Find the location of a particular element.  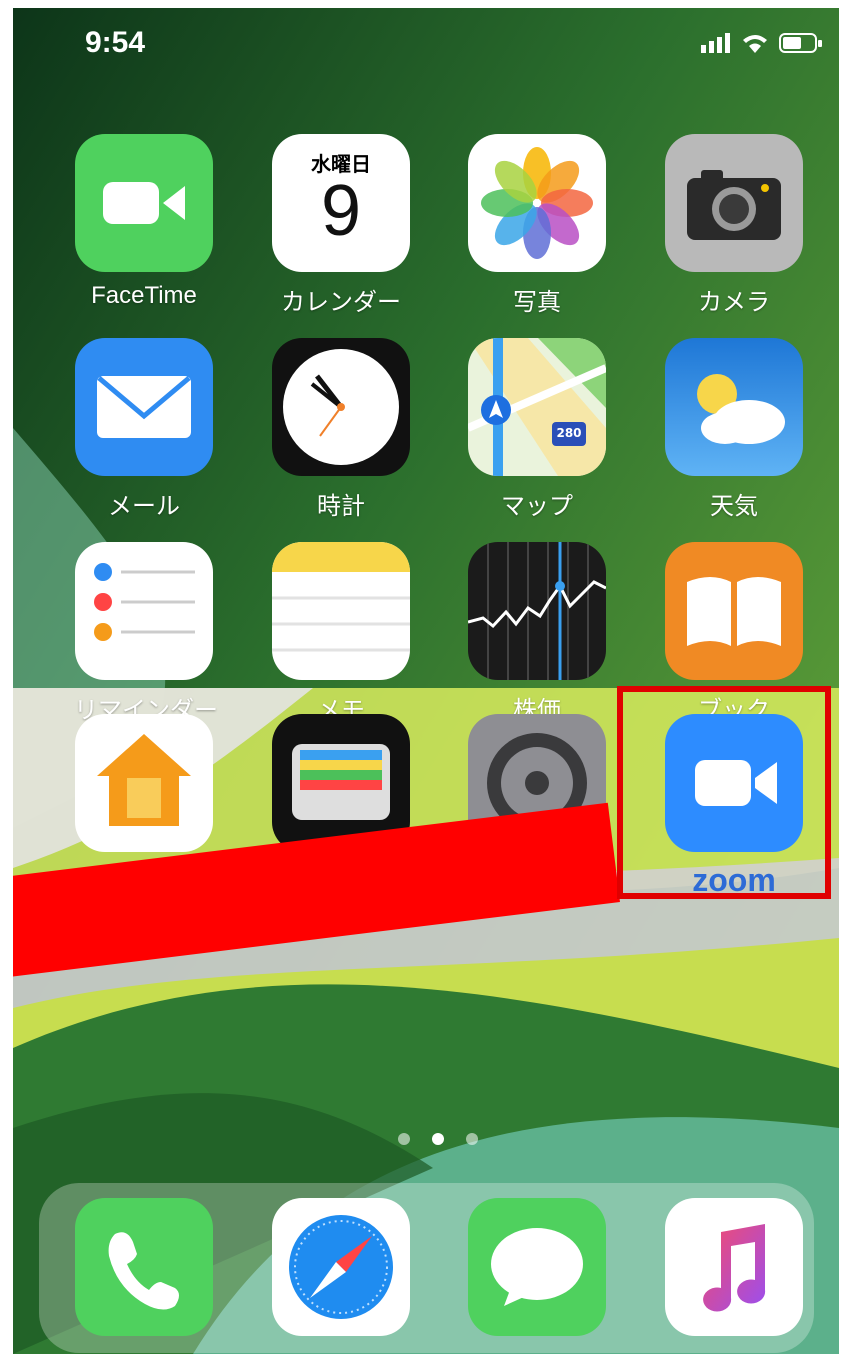

safari-icon is located at coordinates (341, 1267).